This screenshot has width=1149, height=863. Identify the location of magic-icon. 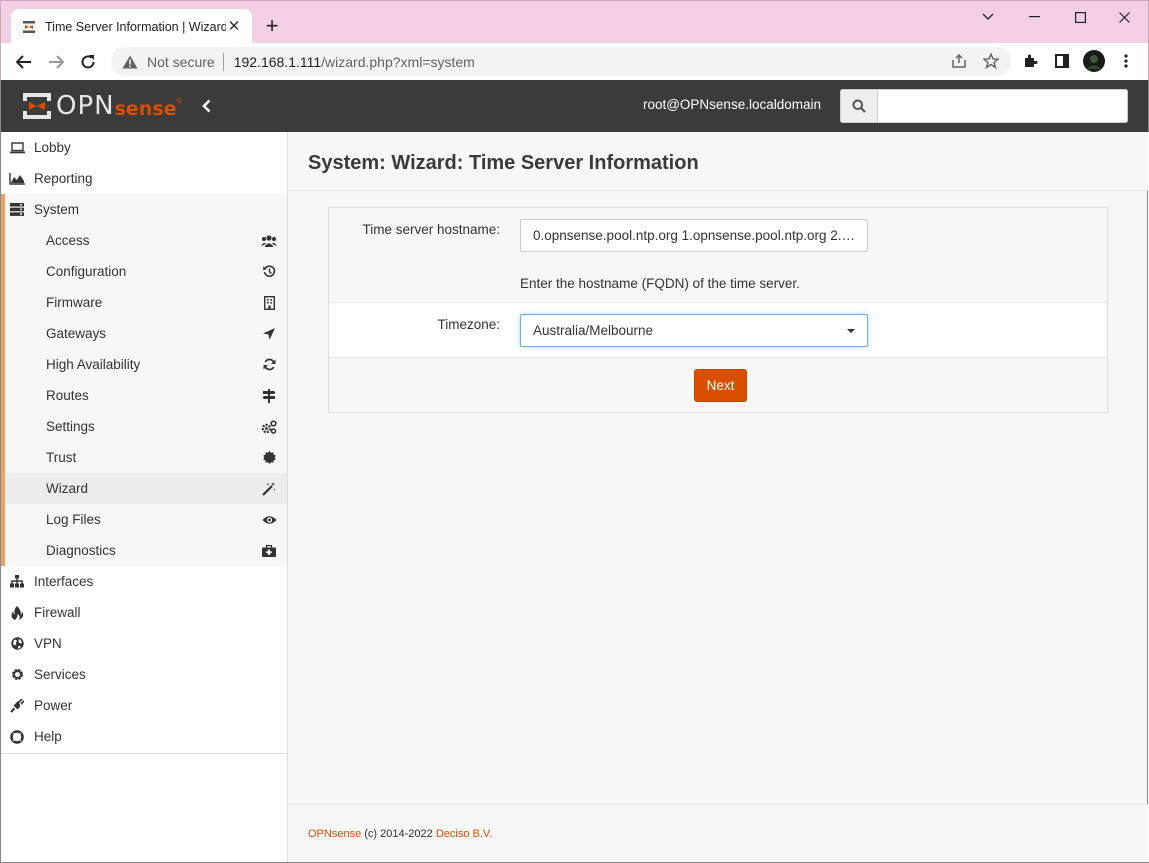
(269, 489).